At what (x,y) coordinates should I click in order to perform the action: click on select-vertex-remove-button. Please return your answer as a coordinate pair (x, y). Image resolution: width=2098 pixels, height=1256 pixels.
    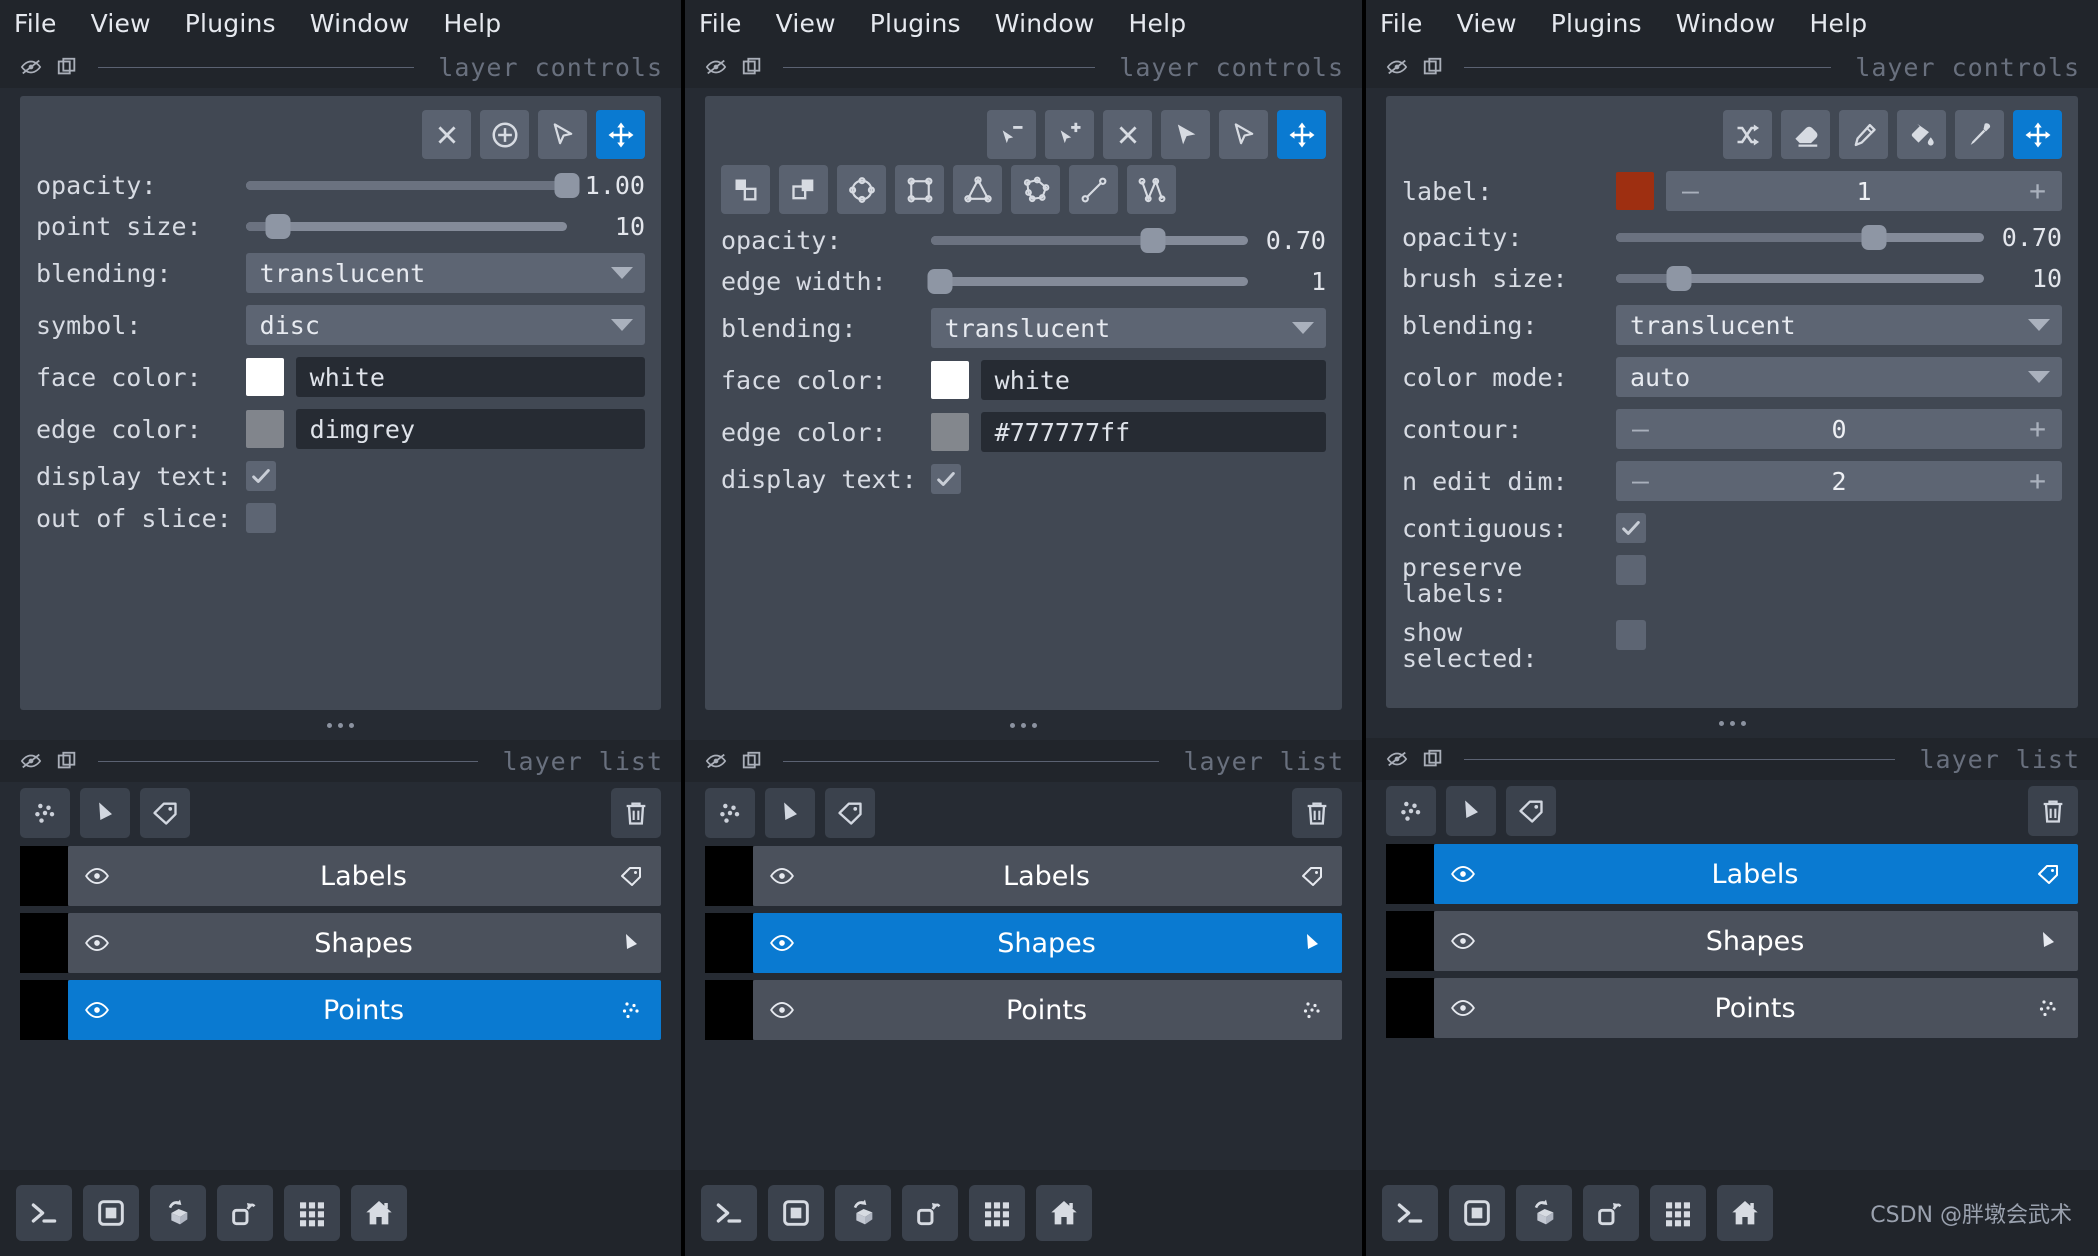
    Looking at the image, I should click on (1011, 134).